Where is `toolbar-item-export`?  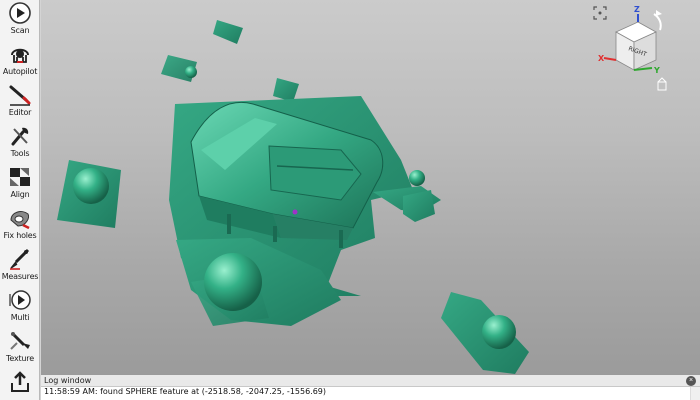 toolbar-item-export is located at coordinates (20, 384).